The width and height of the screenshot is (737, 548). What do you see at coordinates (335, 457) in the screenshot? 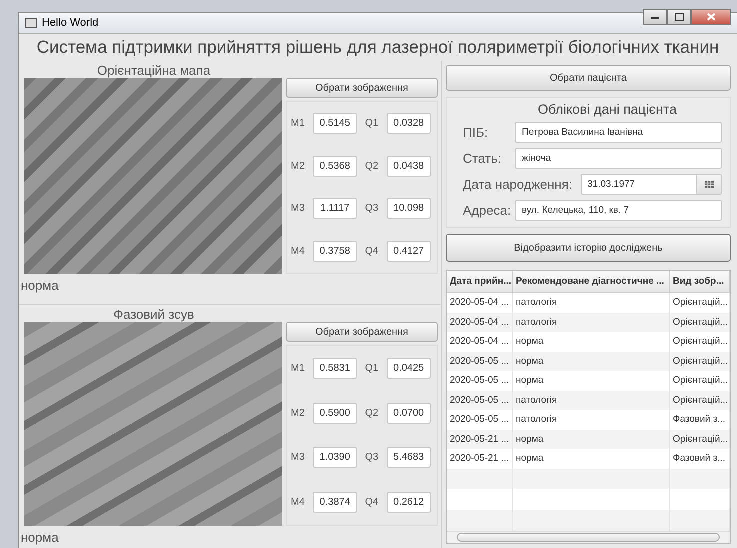
I see `measure-field: 1.0390` at bounding box center [335, 457].